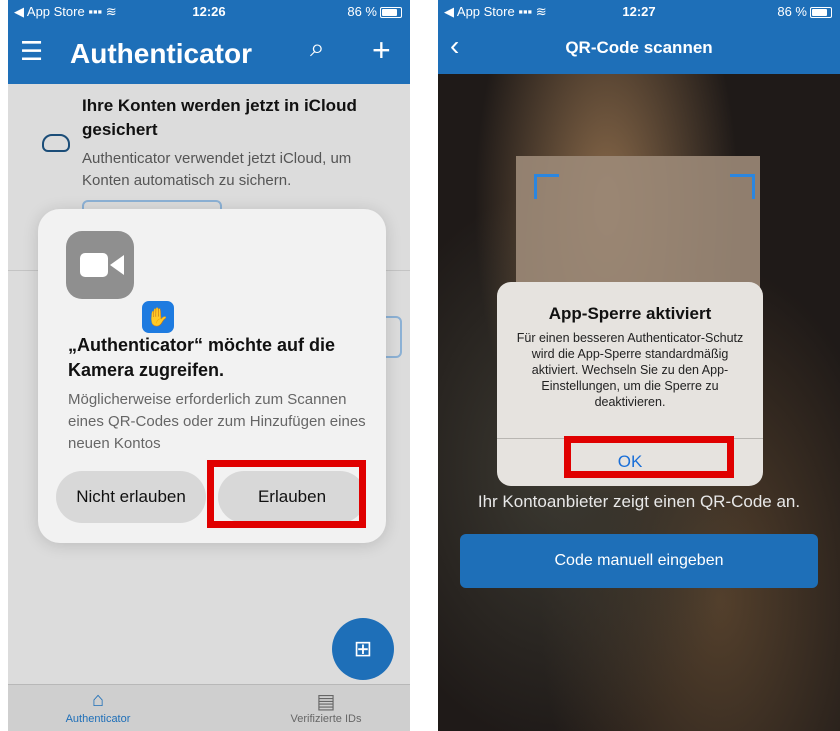  What do you see at coordinates (209, 11) in the screenshot?
I see `status-bar: ◀ App Store ▪▪▪ ≋ 12:26 86 %` at bounding box center [209, 11].